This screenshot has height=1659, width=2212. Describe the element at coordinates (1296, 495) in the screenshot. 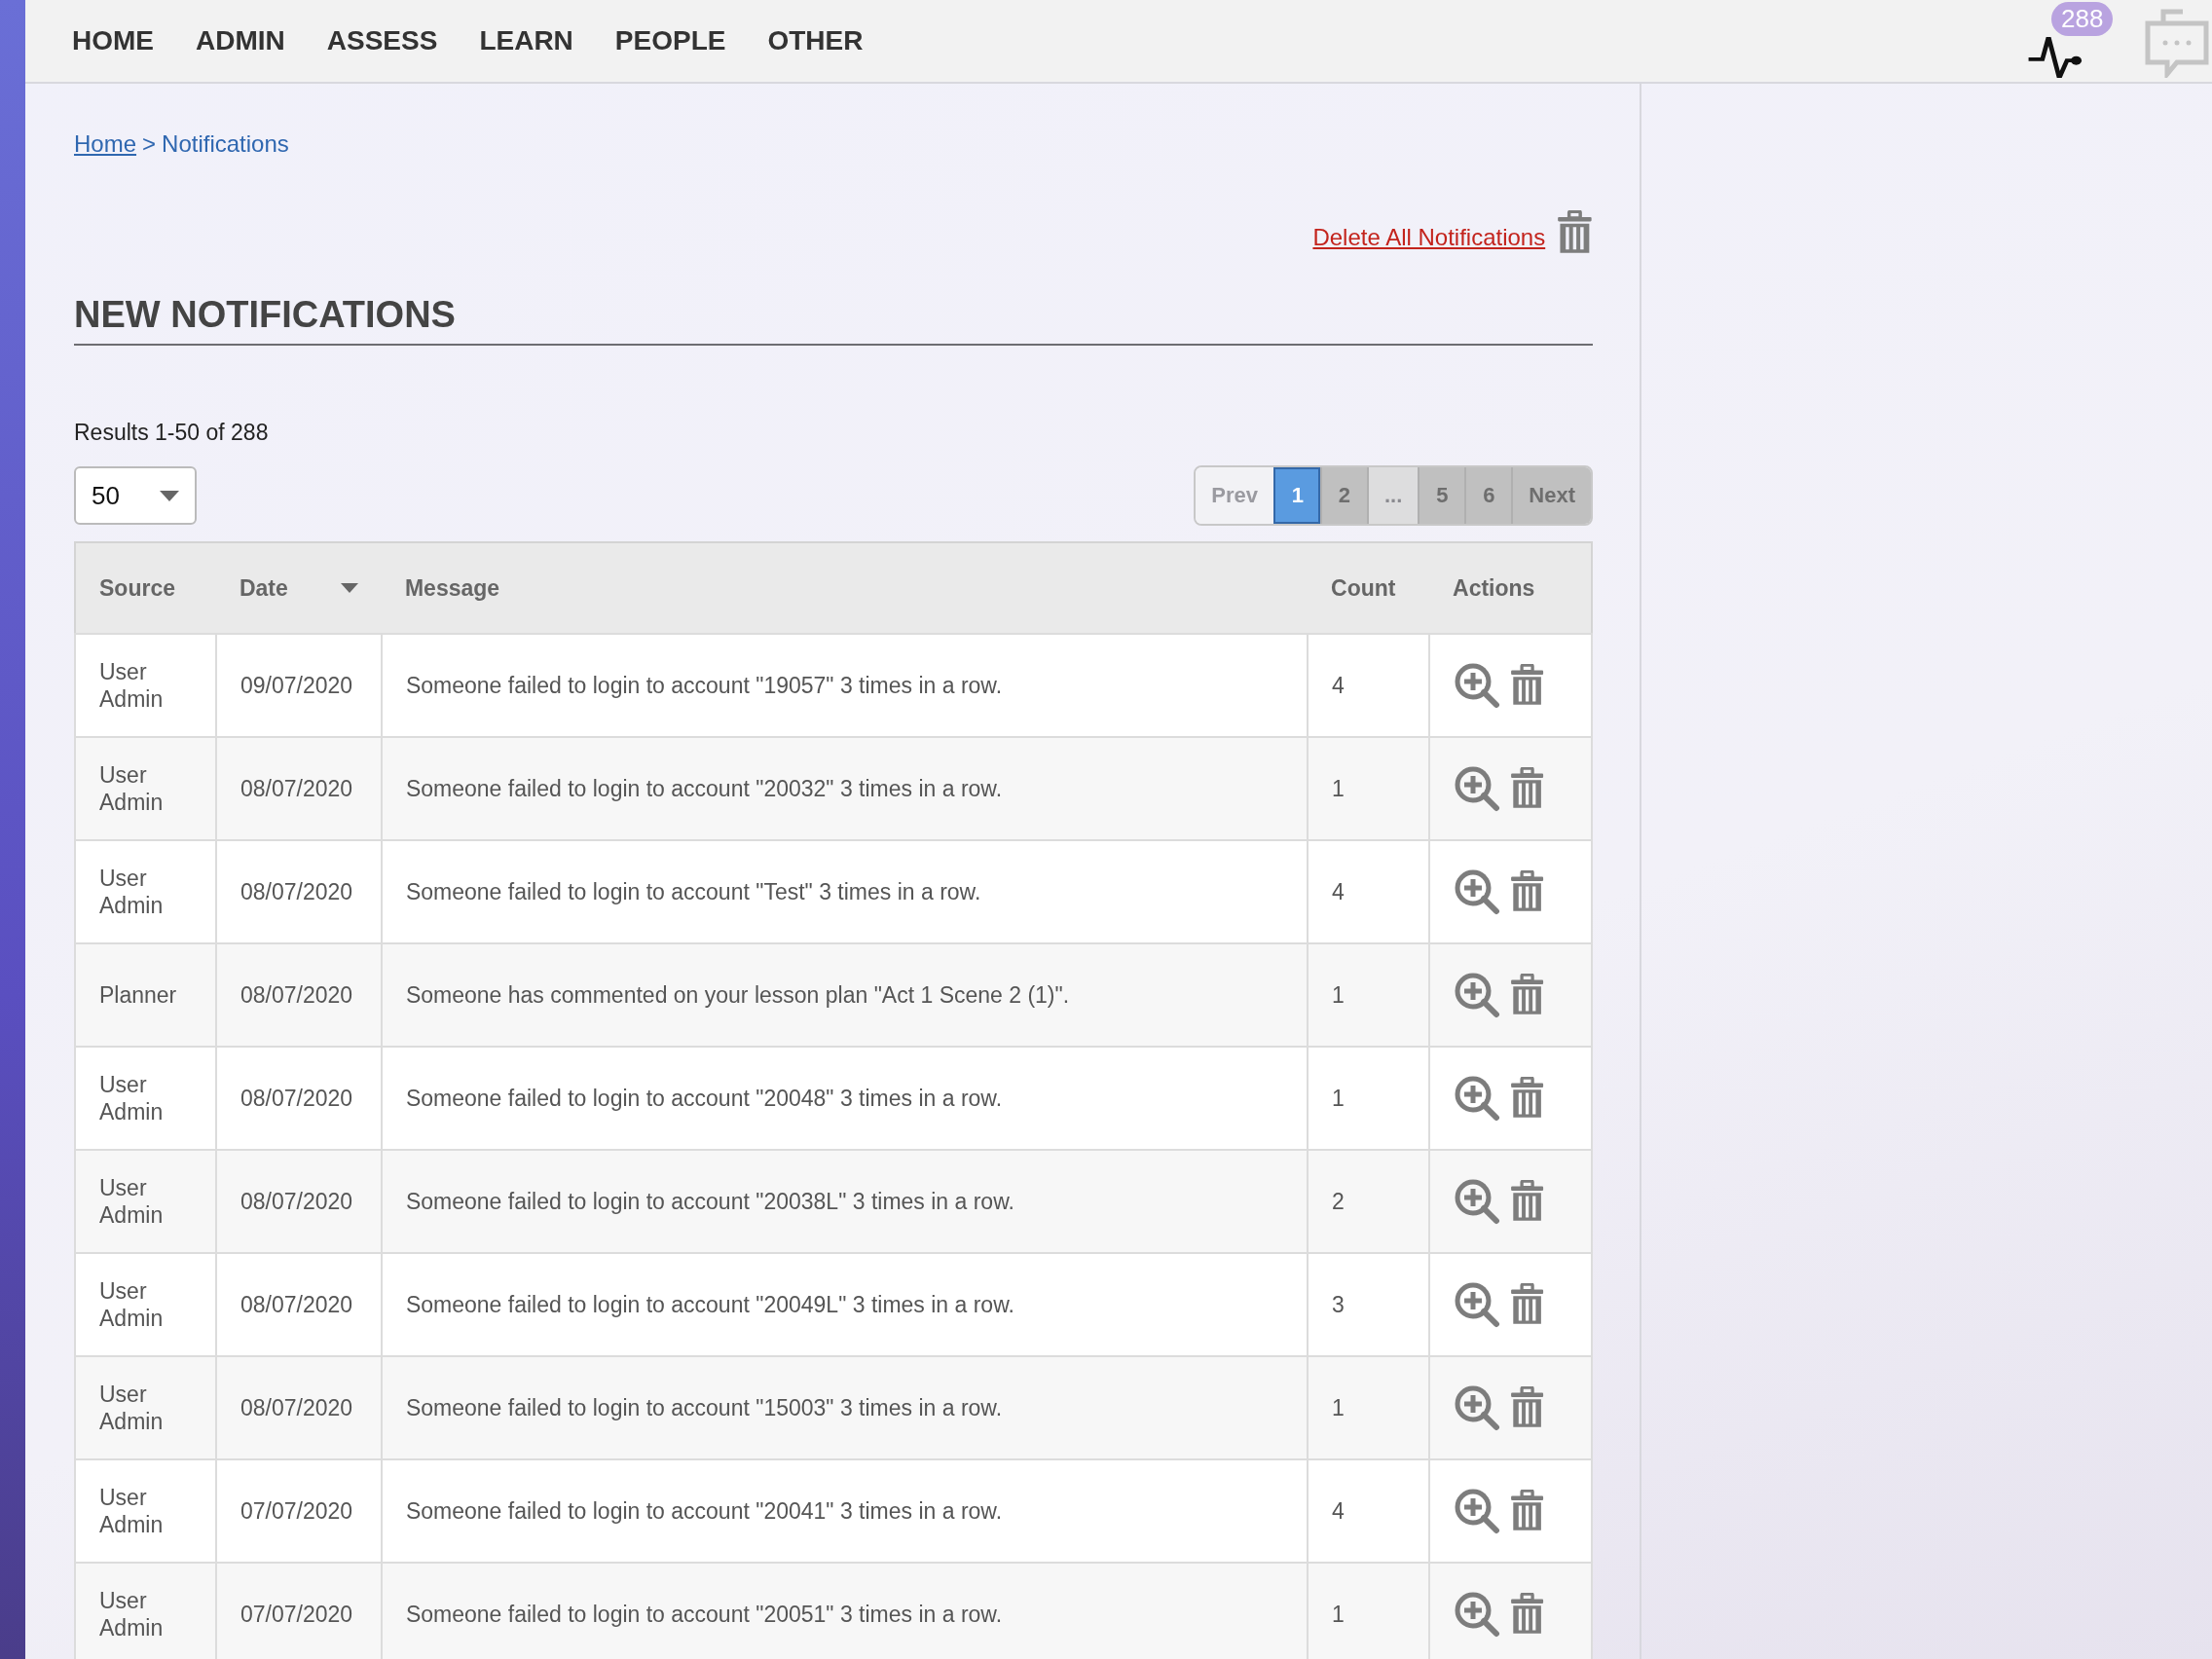

I see `page-button: 1` at that location.